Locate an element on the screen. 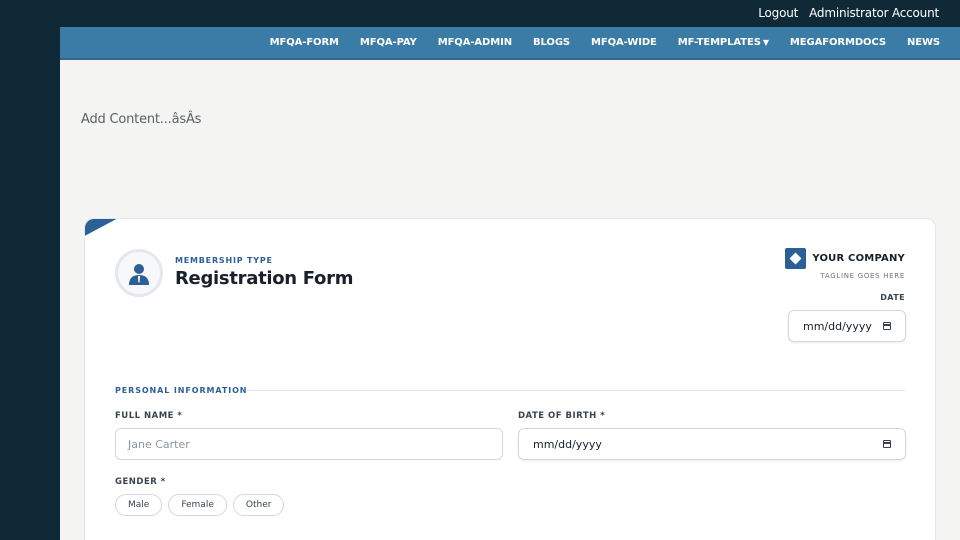 The height and width of the screenshot is (540, 960). nav-item-mf-templates-label: MF-TEMPLATES is located at coordinates (719, 42).